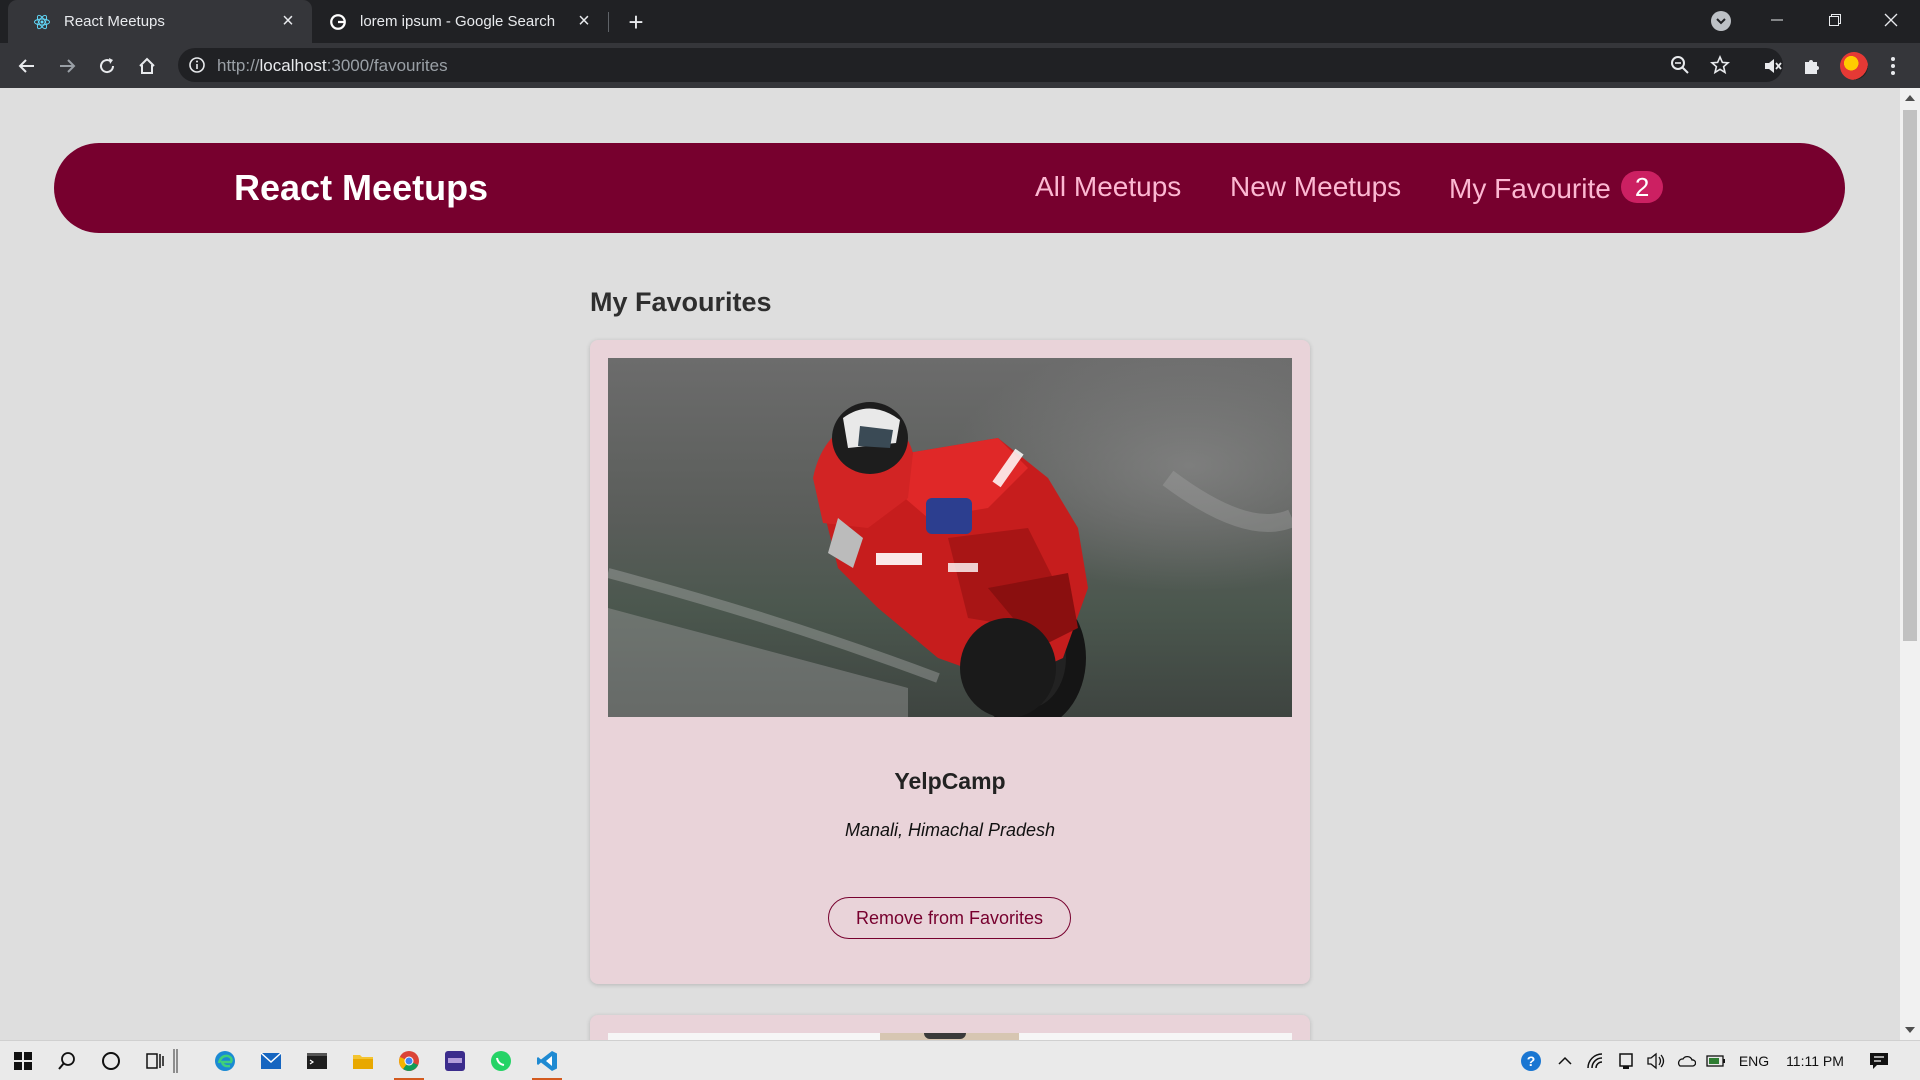 The width and height of the screenshot is (1920, 1080). I want to click on remove-from-favorites-button: Remove from Favorites, so click(949, 918).